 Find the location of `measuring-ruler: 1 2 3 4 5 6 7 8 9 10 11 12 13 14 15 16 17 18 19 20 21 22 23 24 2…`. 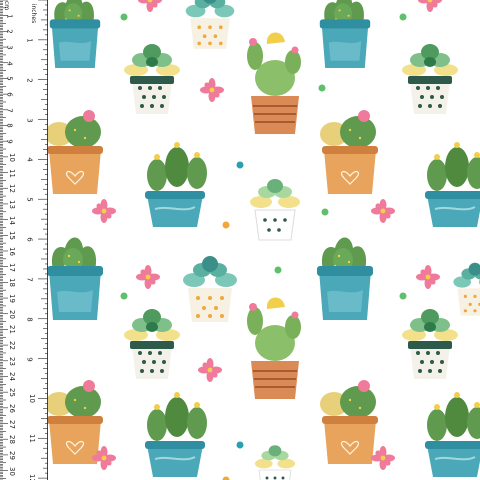

measuring-ruler: 1 2 3 4 5 6 7 8 9 10 11 12 13 14 15 16 17 18 19 20 21 22 23 24 2… is located at coordinates (24, 240).